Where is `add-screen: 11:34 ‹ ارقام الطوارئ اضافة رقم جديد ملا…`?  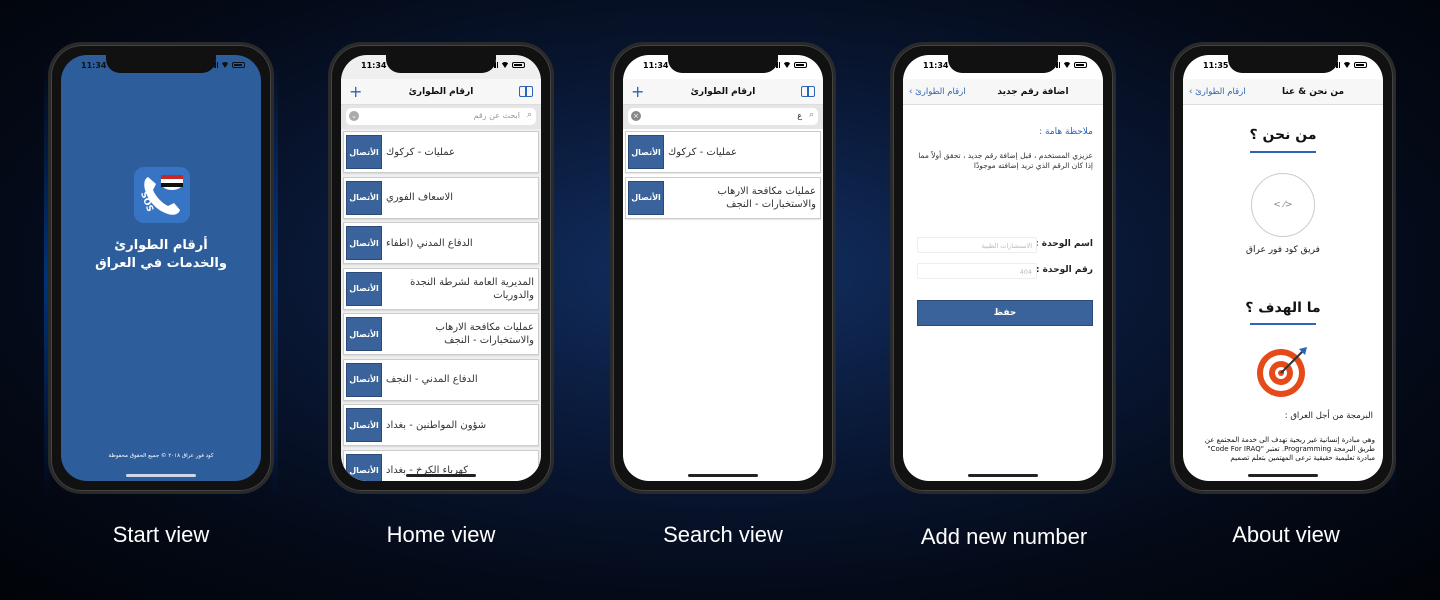
add-screen: 11:34 ‹ ارقام الطوارئ اضافة رقم جديد ملا… is located at coordinates (1003, 268).